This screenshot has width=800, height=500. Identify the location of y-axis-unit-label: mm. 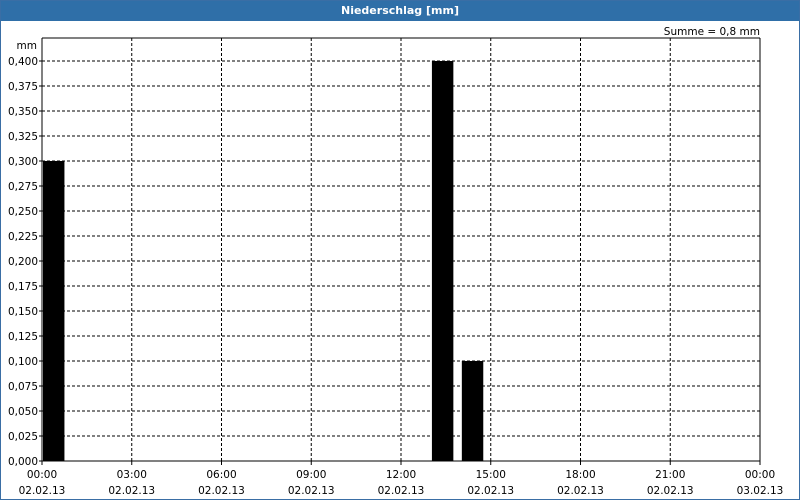
(27, 46).